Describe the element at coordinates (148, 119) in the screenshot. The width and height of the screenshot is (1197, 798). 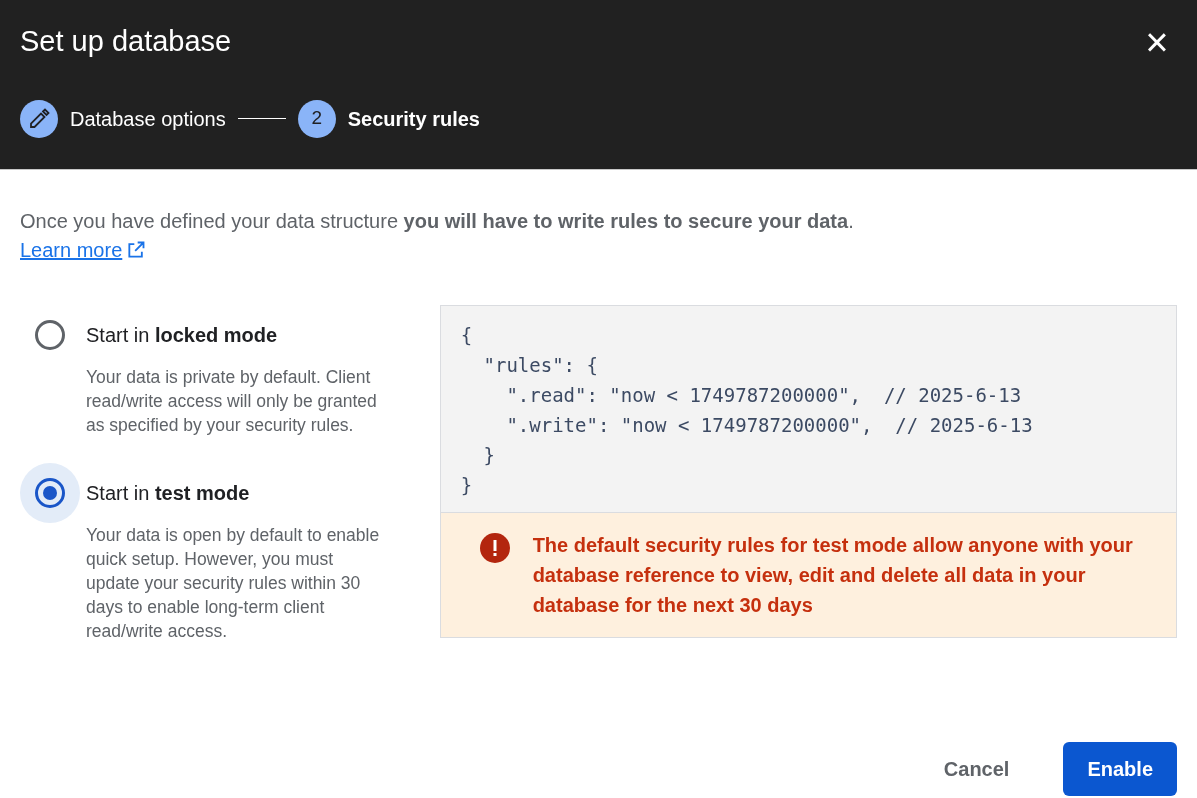
I see `step-label: Database options` at that location.